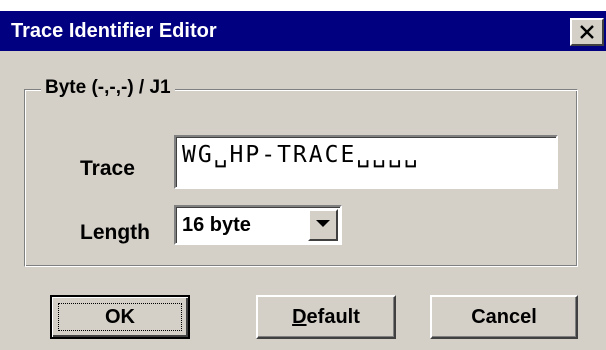 This screenshot has height=350, width=606. I want to click on ok-button: OK, so click(120, 317).